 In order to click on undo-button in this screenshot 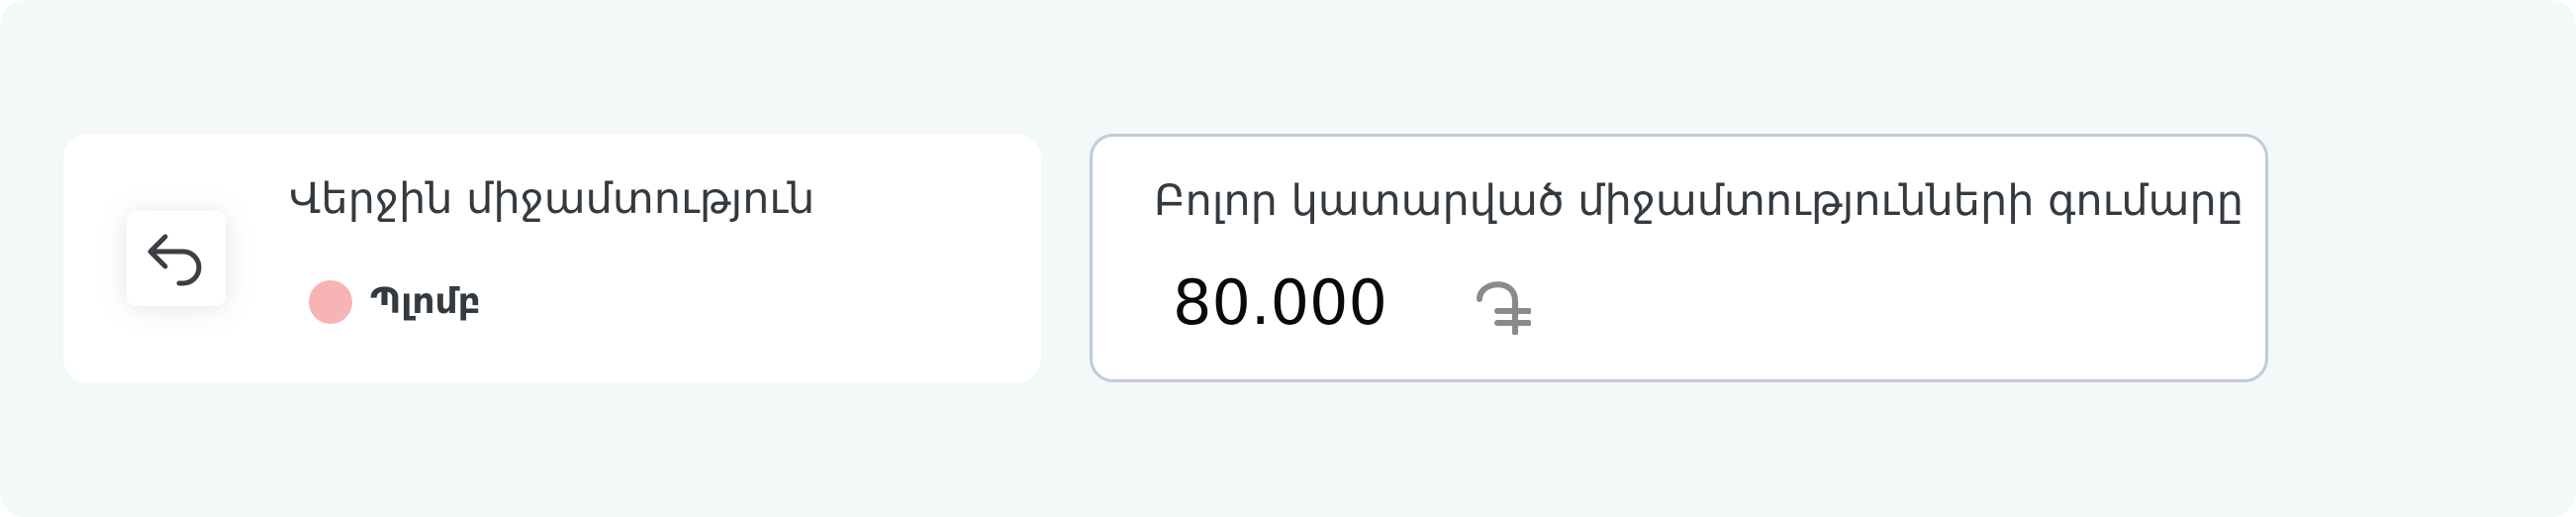, I will do `click(176, 258)`.